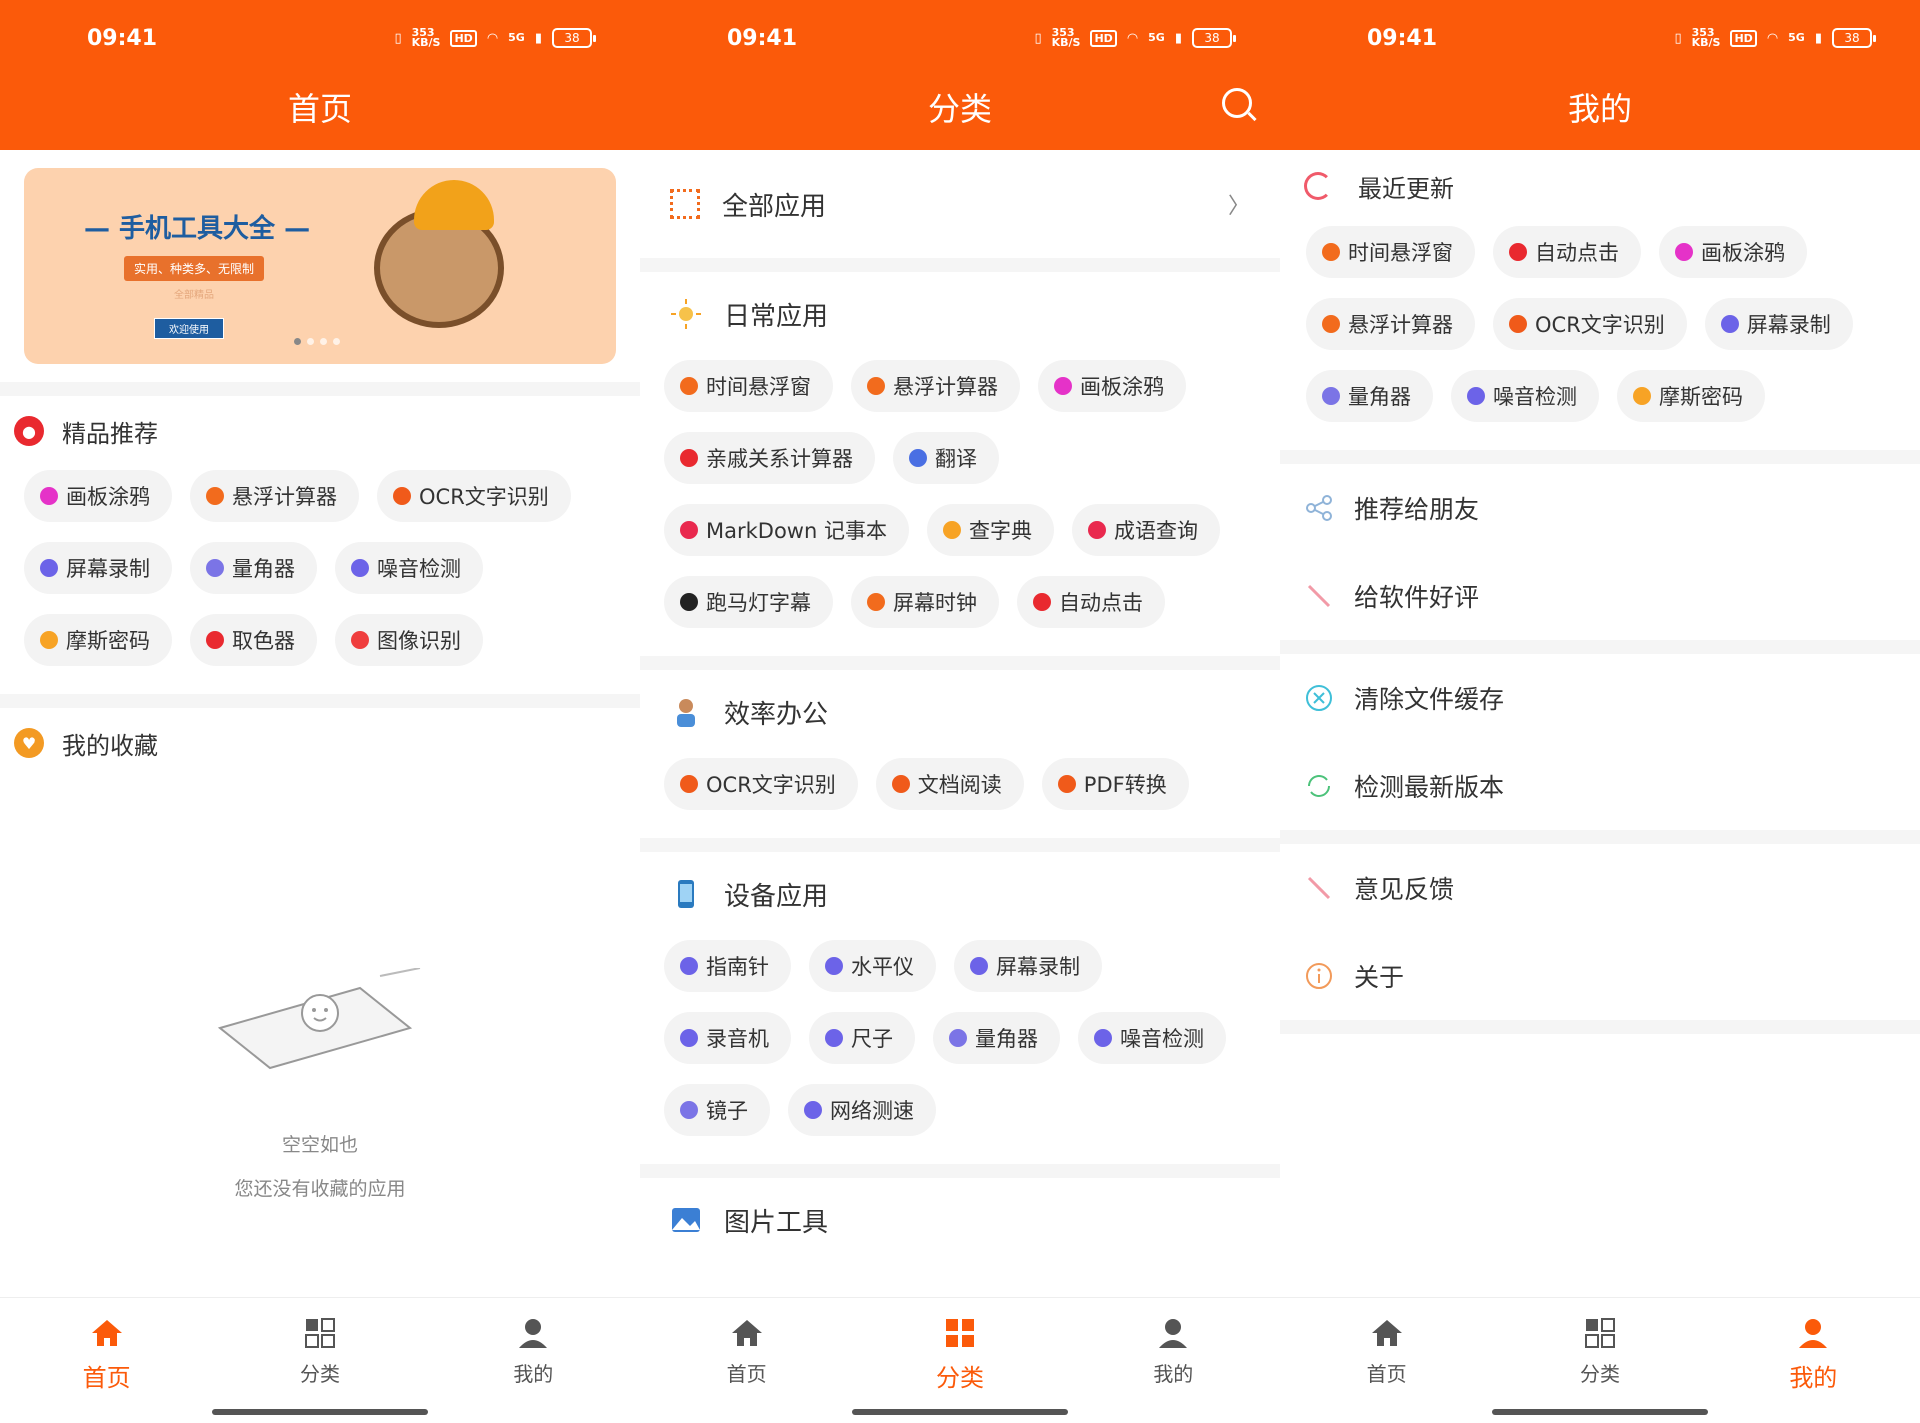  What do you see at coordinates (717, 1110) in the screenshot?
I see `app-chip: 镜子` at bounding box center [717, 1110].